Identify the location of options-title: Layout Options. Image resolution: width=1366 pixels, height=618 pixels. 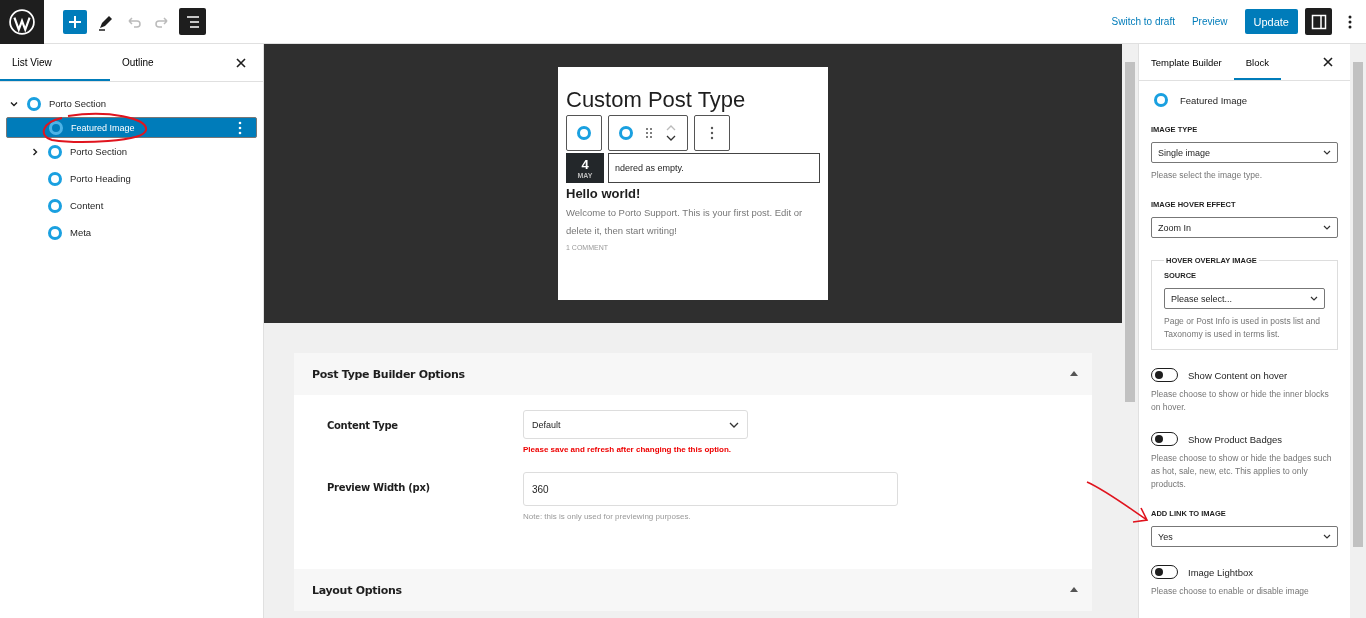
(357, 590).